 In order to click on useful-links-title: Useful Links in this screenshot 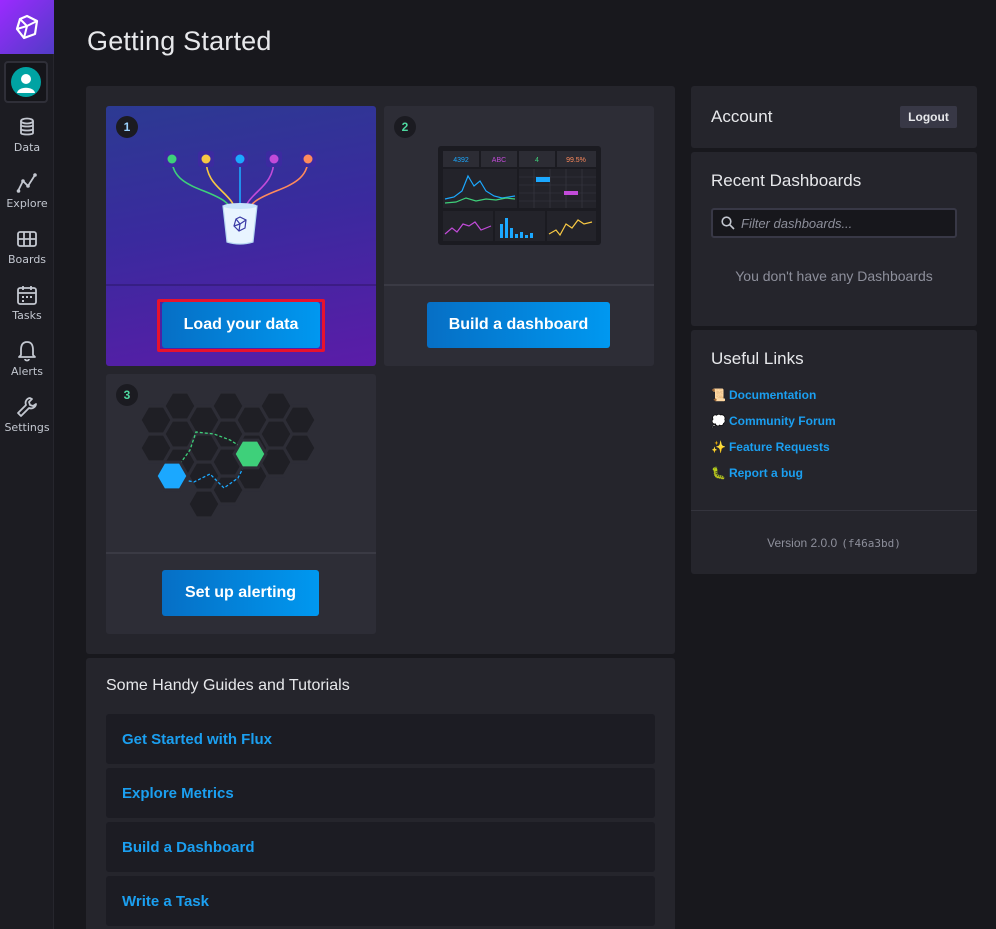, I will do `click(757, 358)`.